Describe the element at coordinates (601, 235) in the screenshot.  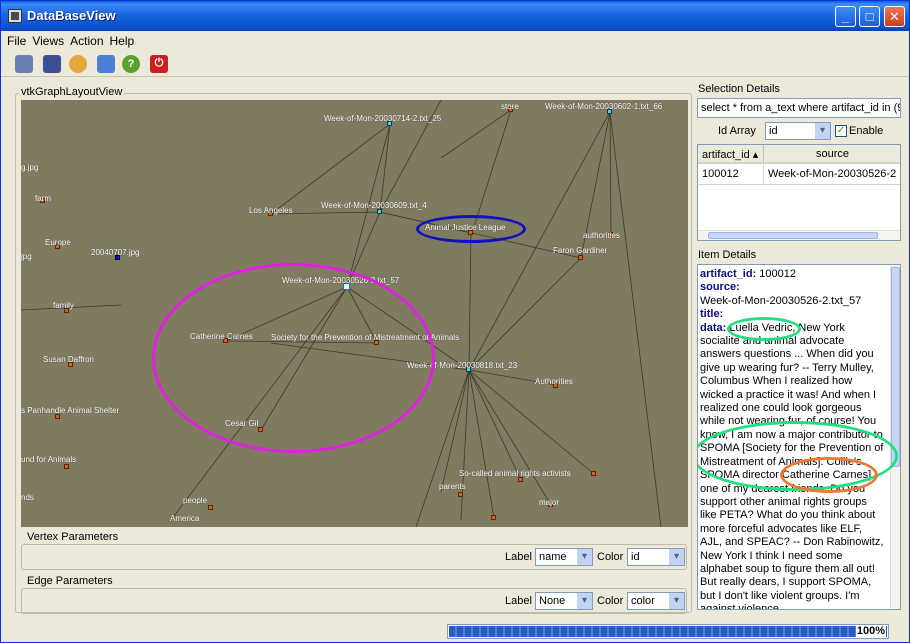
I see `node-label: authorities` at that location.